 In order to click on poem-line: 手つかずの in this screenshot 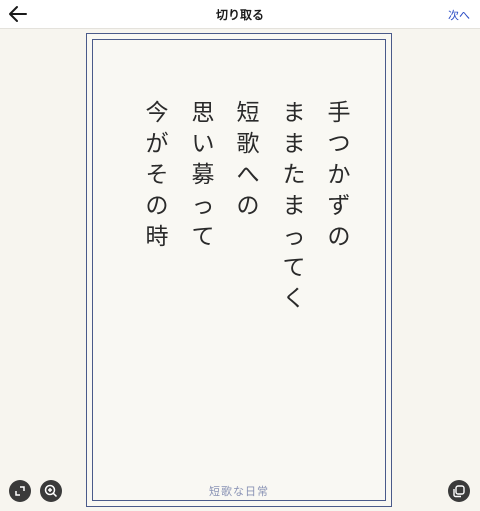, I will do `click(339, 175)`.